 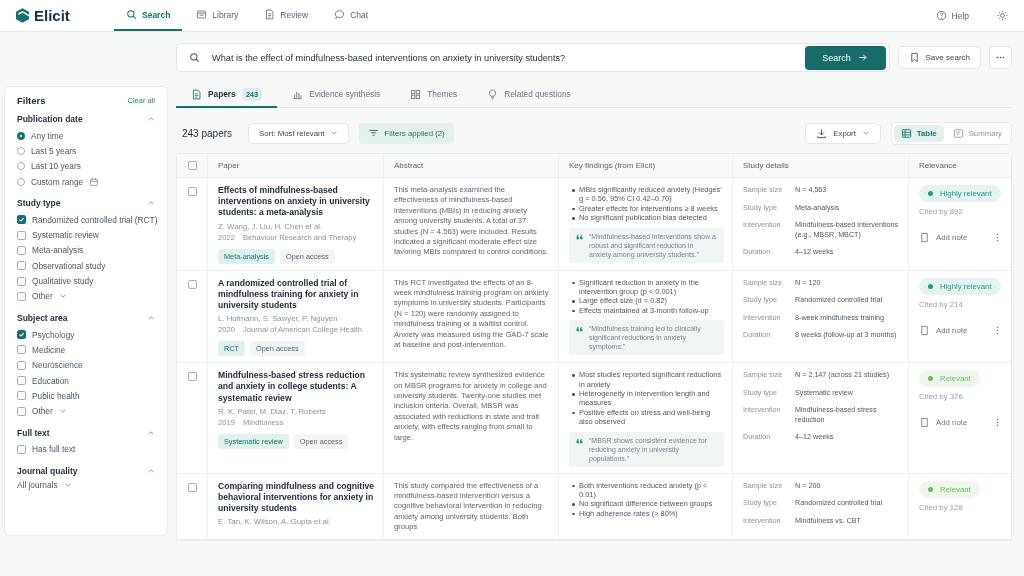 I want to click on result-count: 243 papers, so click(x=207, y=133).